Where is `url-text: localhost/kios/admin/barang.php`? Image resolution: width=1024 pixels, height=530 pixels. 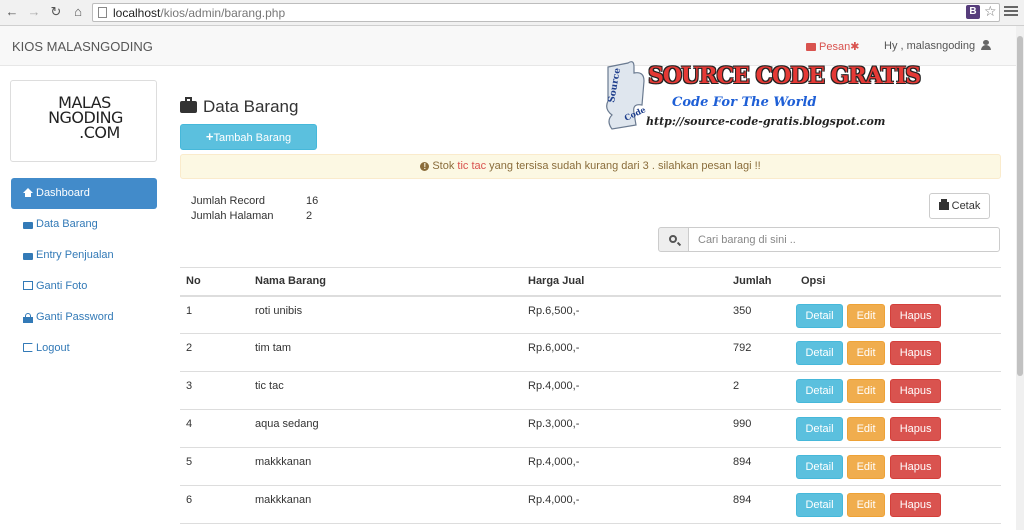 url-text: localhost/kios/admin/barang.php is located at coordinates (199, 13).